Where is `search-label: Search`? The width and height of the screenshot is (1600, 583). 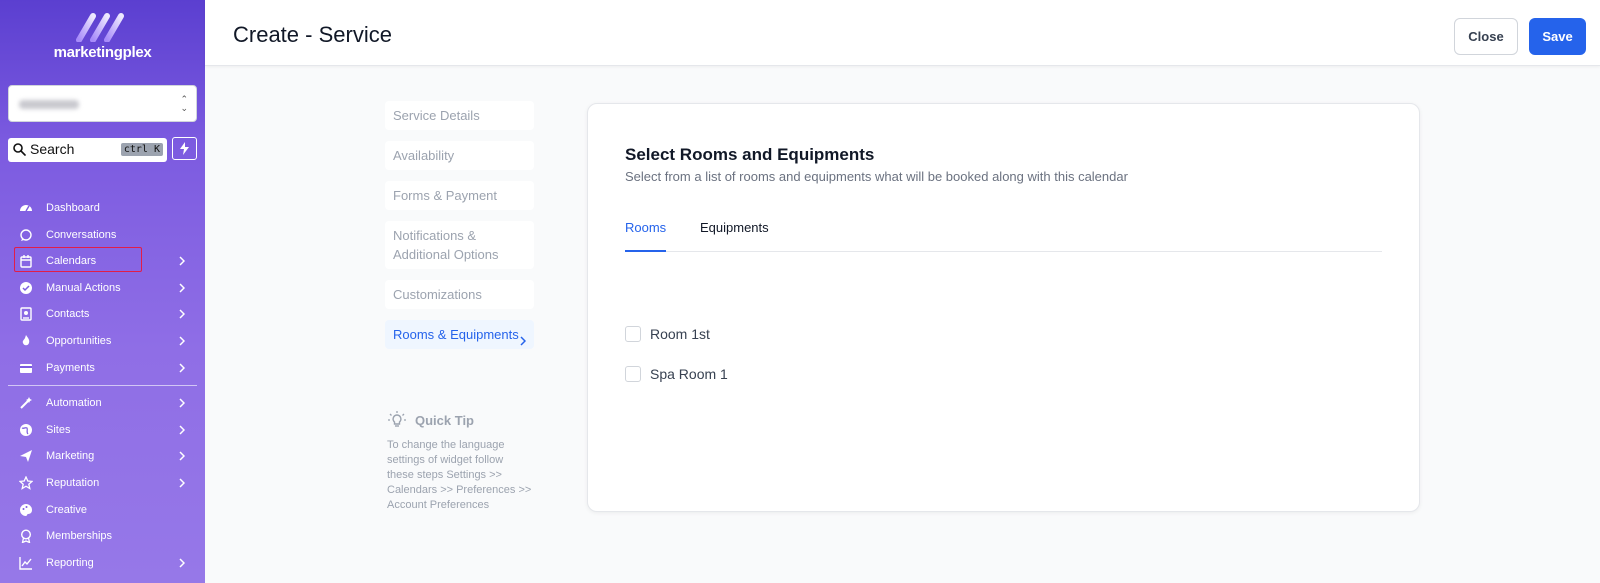
search-label: Search is located at coordinates (52, 149).